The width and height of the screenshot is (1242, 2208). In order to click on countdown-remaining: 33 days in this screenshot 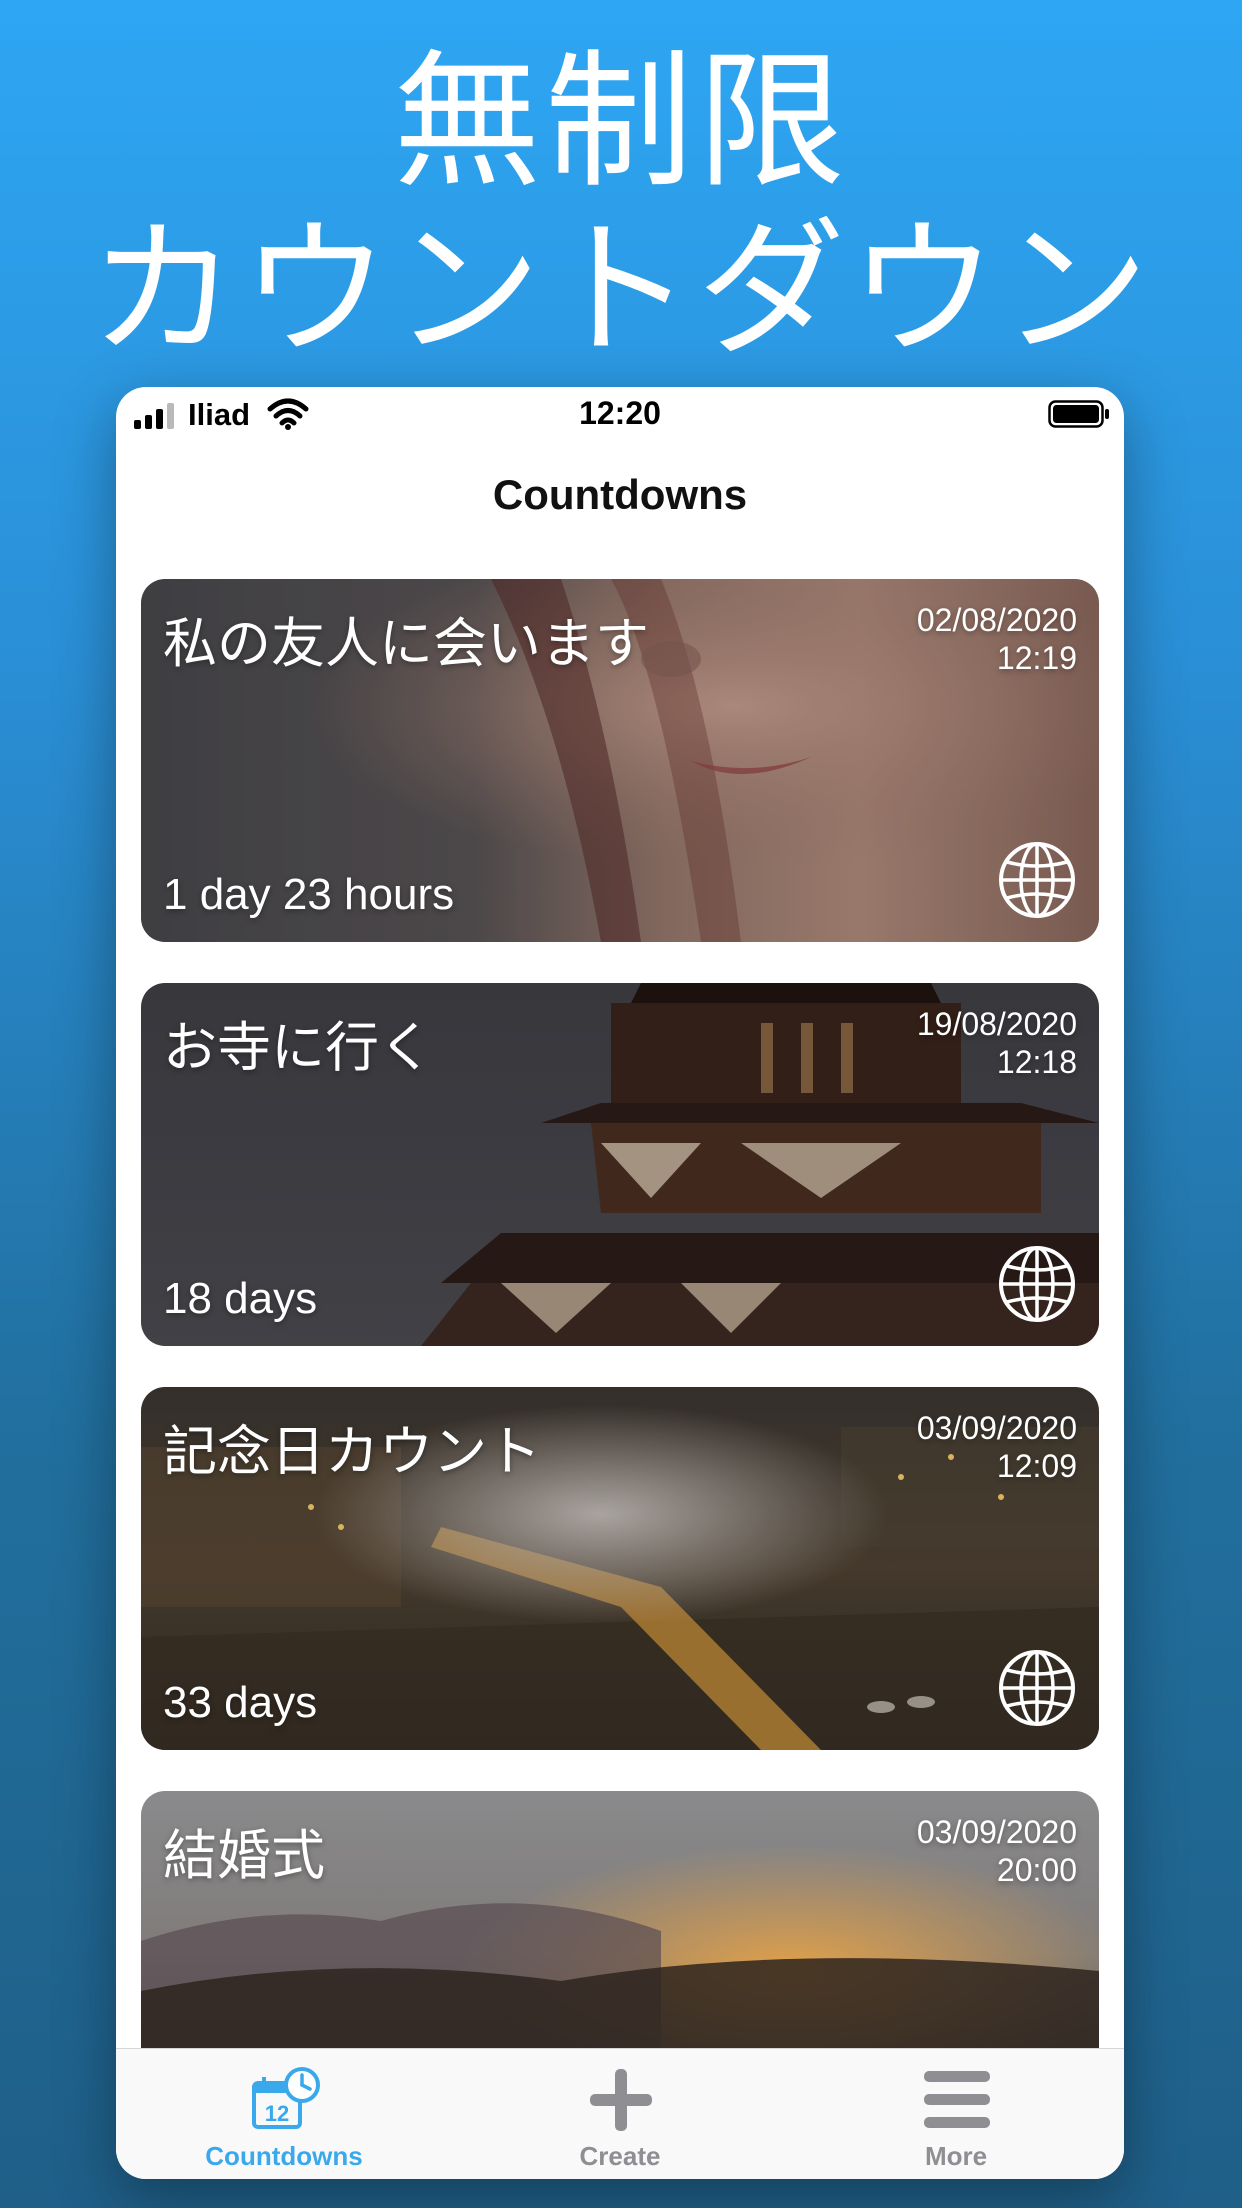, I will do `click(240, 1702)`.